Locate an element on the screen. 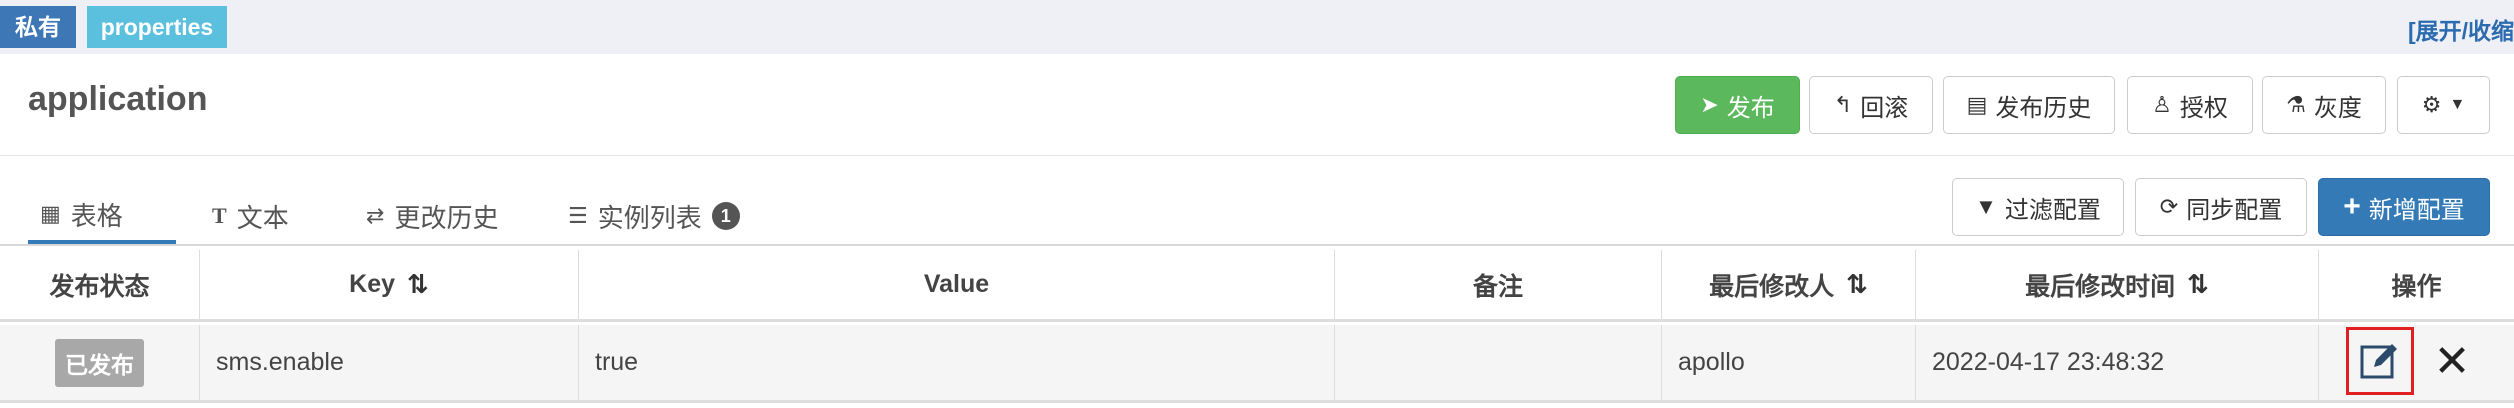  add-config-button: + 新增配置 is located at coordinates (2404, 207).